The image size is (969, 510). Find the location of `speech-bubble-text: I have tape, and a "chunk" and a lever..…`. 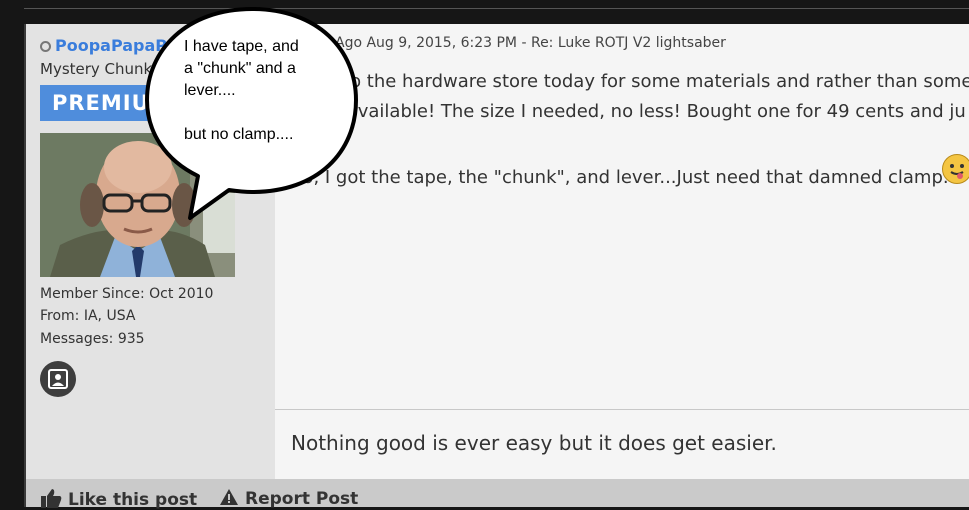

speech-bubble-text: I have tape, and a "chunk" and a lever..… is located at coordinates (259, 91).